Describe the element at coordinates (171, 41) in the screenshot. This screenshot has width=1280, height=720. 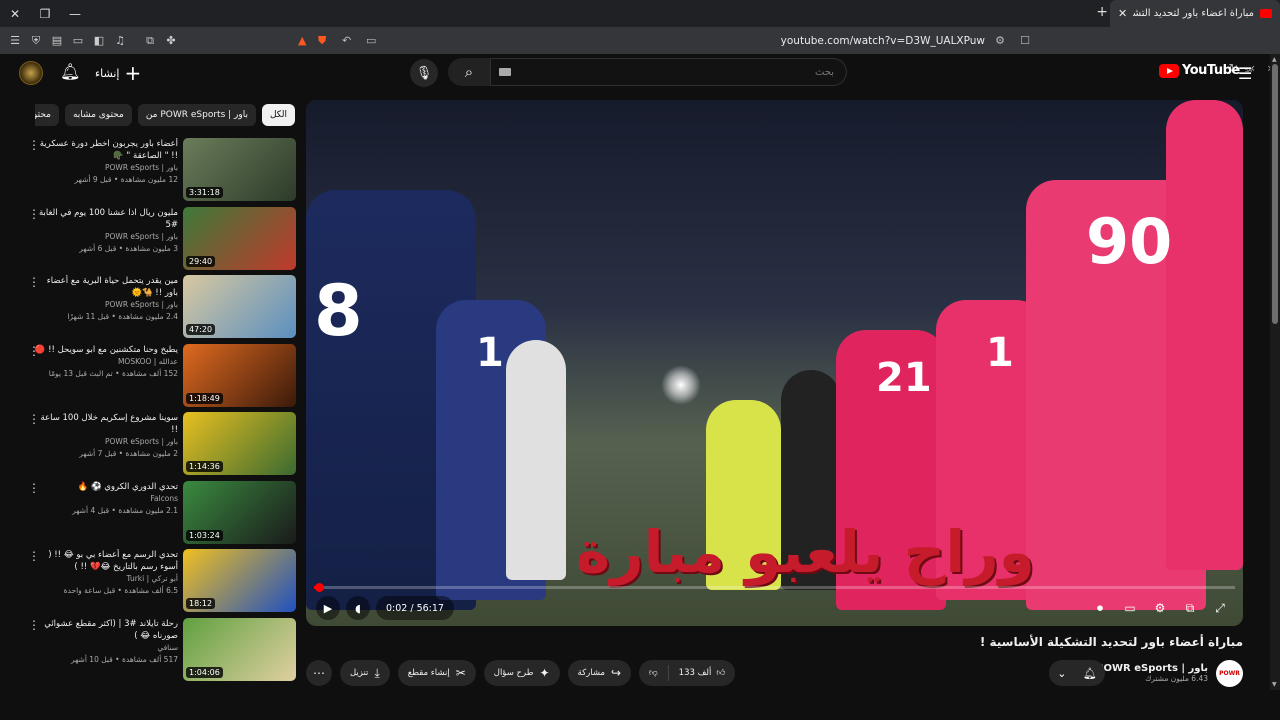
I see `extensions-icon: ✤` at that location.